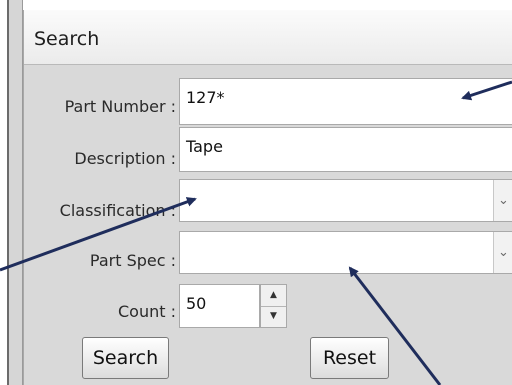 The height and width of the screenshot is (385, 512). I want to click on count-stepper: ▲ ▼, so click(273, 306).